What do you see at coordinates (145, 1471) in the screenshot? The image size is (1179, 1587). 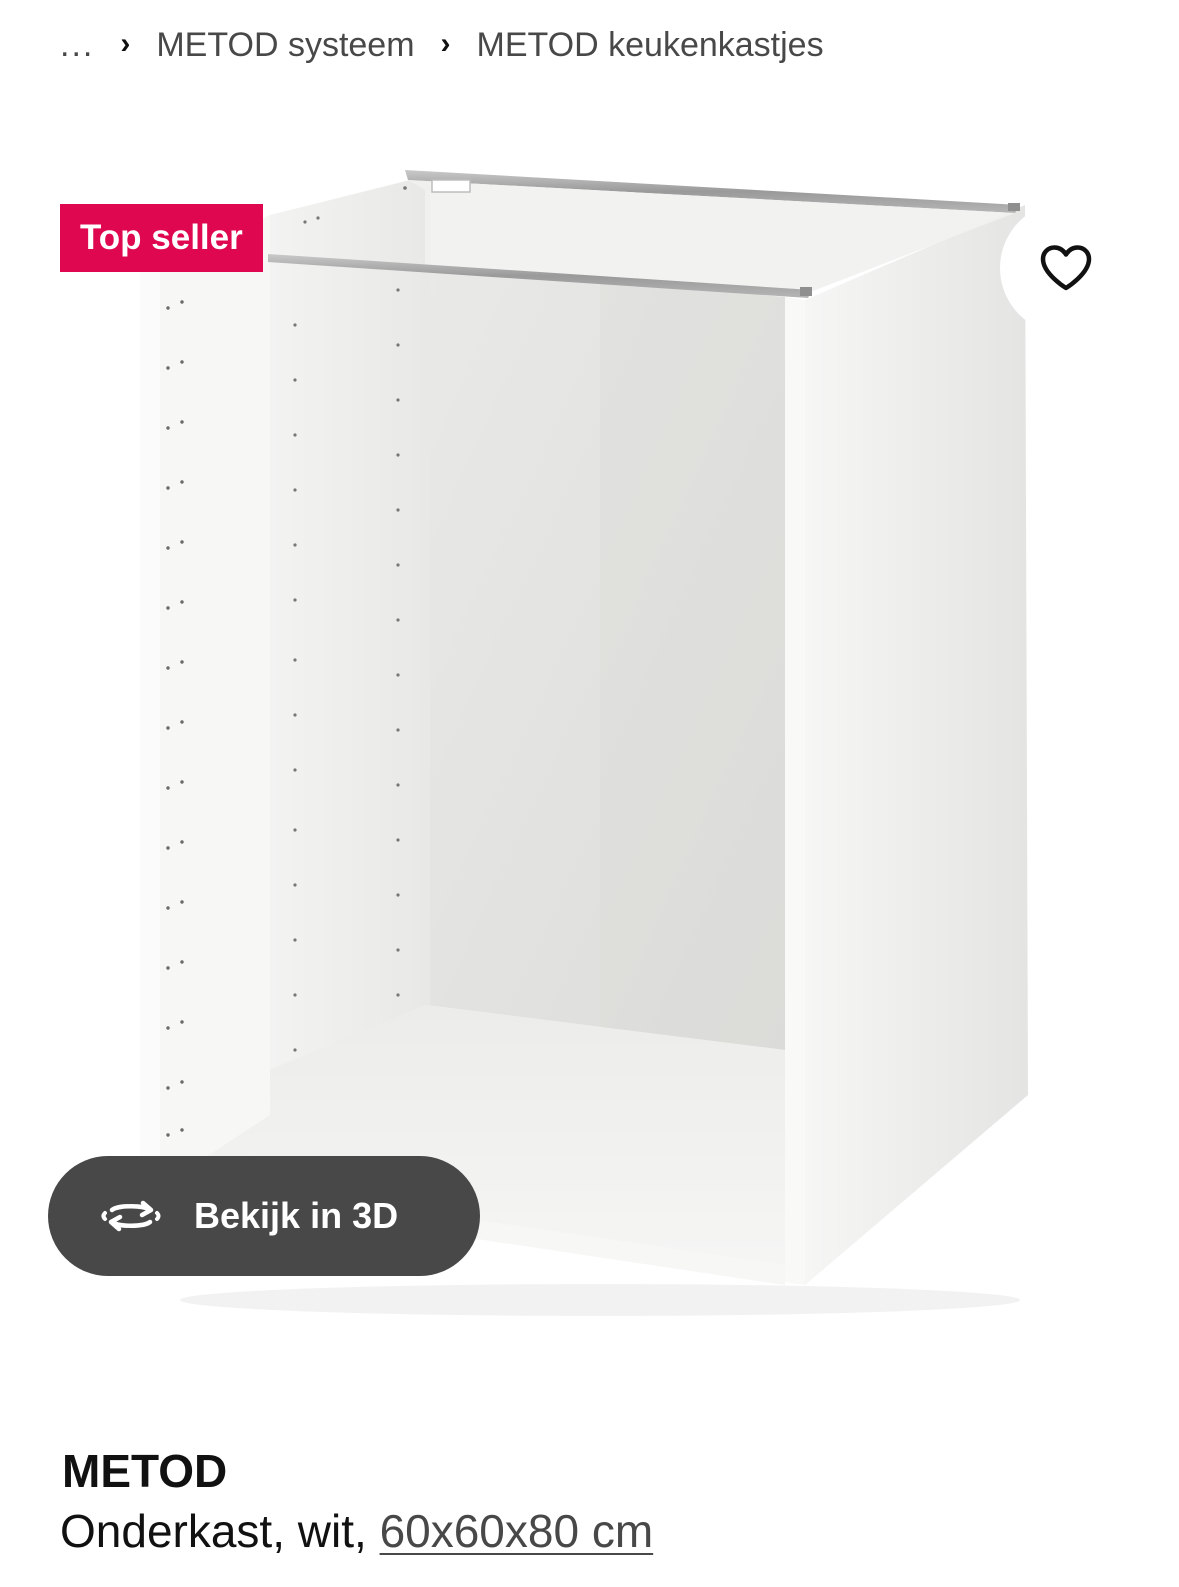 I see `product-name: METOD` at bounding box center [145, 1471].